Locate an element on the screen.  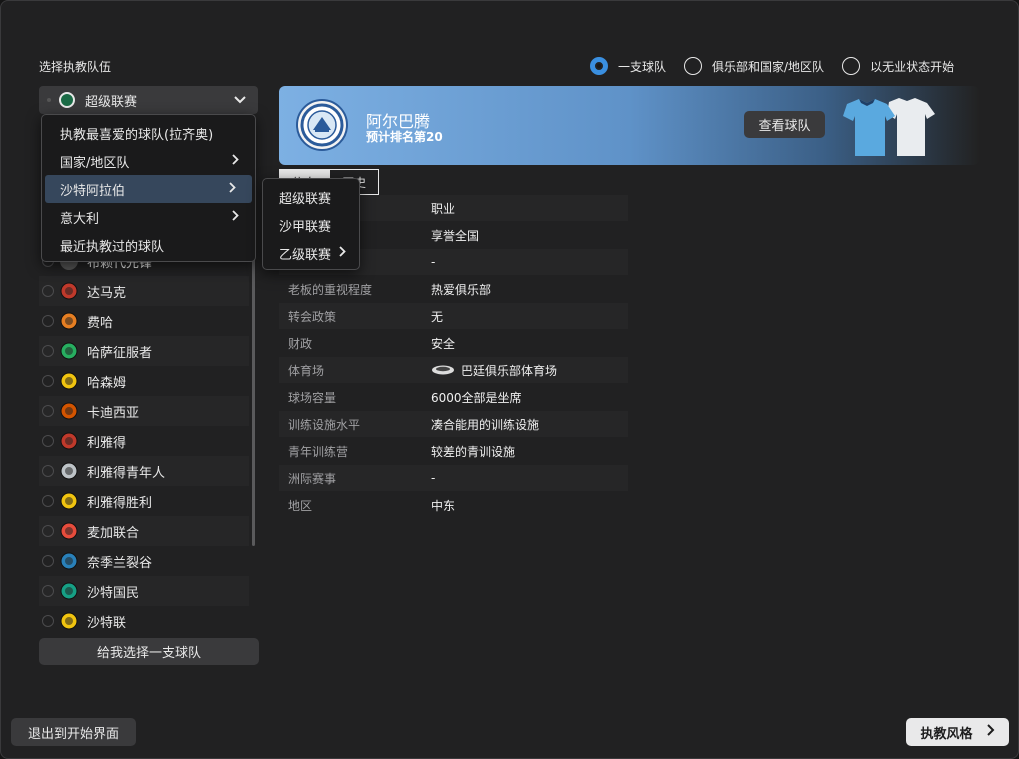
detail-label: 球场容量 is located at coordinates (312, 397).